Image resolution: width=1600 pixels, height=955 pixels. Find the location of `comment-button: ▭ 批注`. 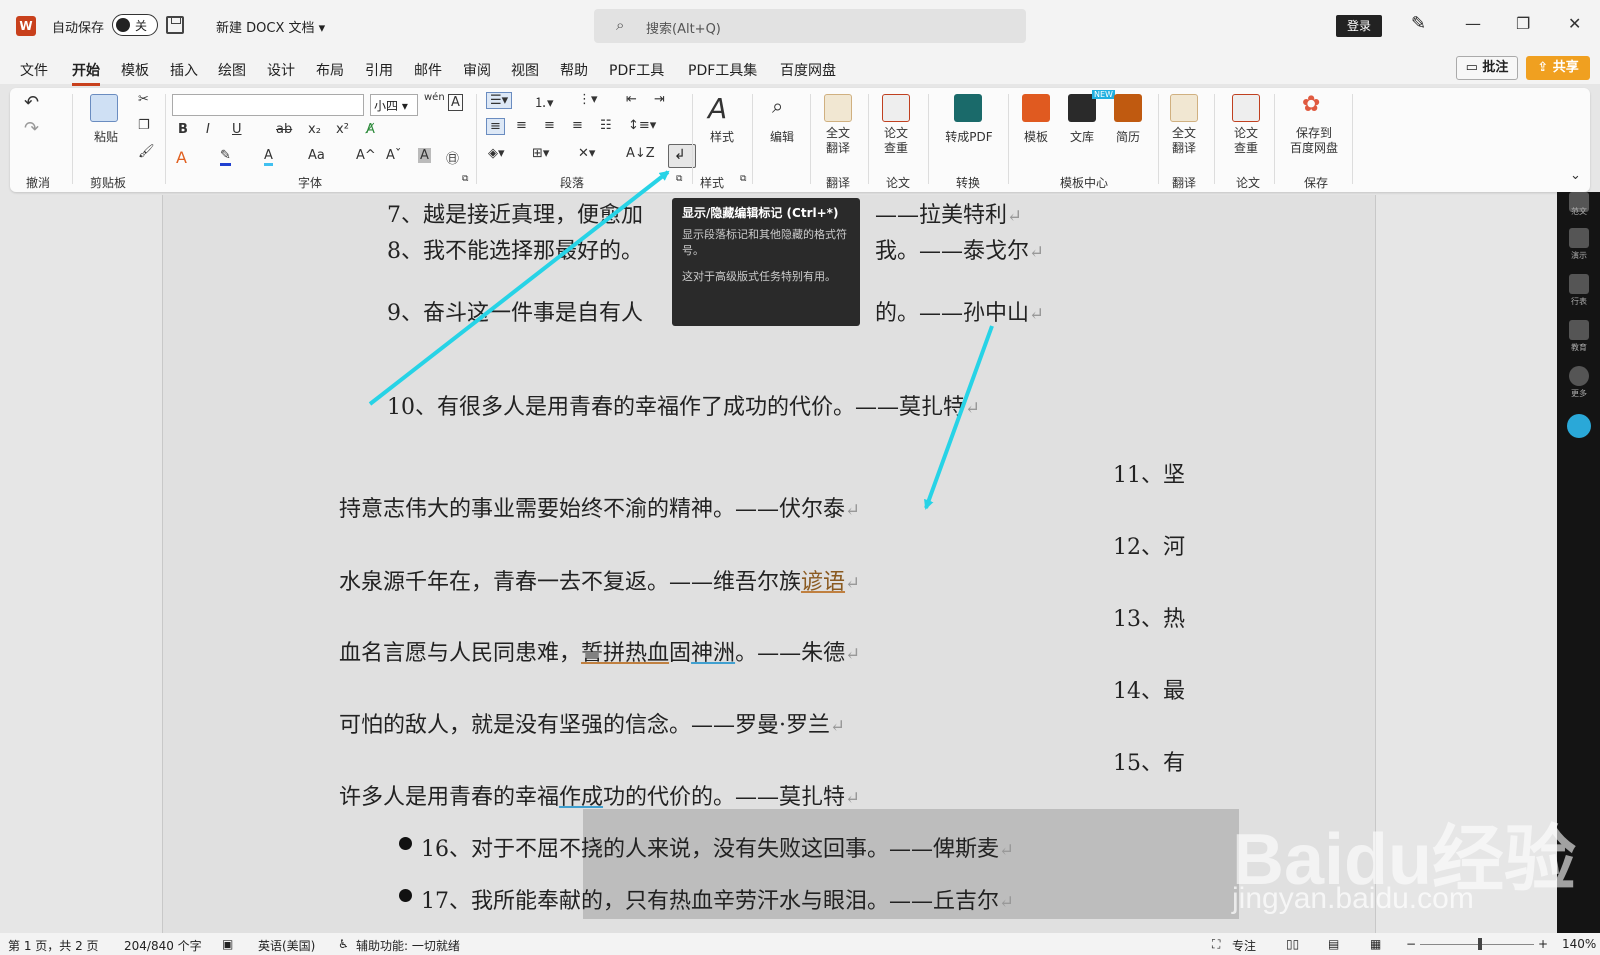

comment-button: ▭ 批注 is located at coordinates (1487, 68).